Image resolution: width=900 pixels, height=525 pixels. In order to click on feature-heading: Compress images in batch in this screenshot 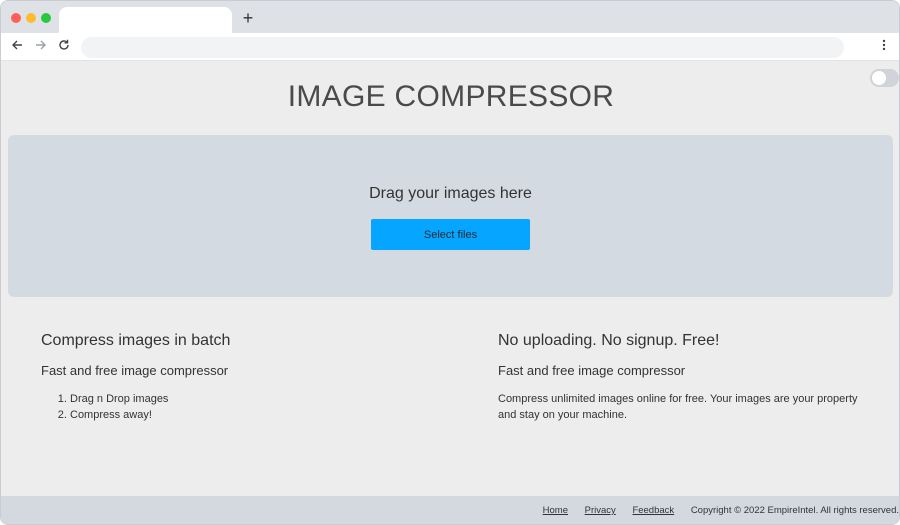, I will do `click(136, 340)`.